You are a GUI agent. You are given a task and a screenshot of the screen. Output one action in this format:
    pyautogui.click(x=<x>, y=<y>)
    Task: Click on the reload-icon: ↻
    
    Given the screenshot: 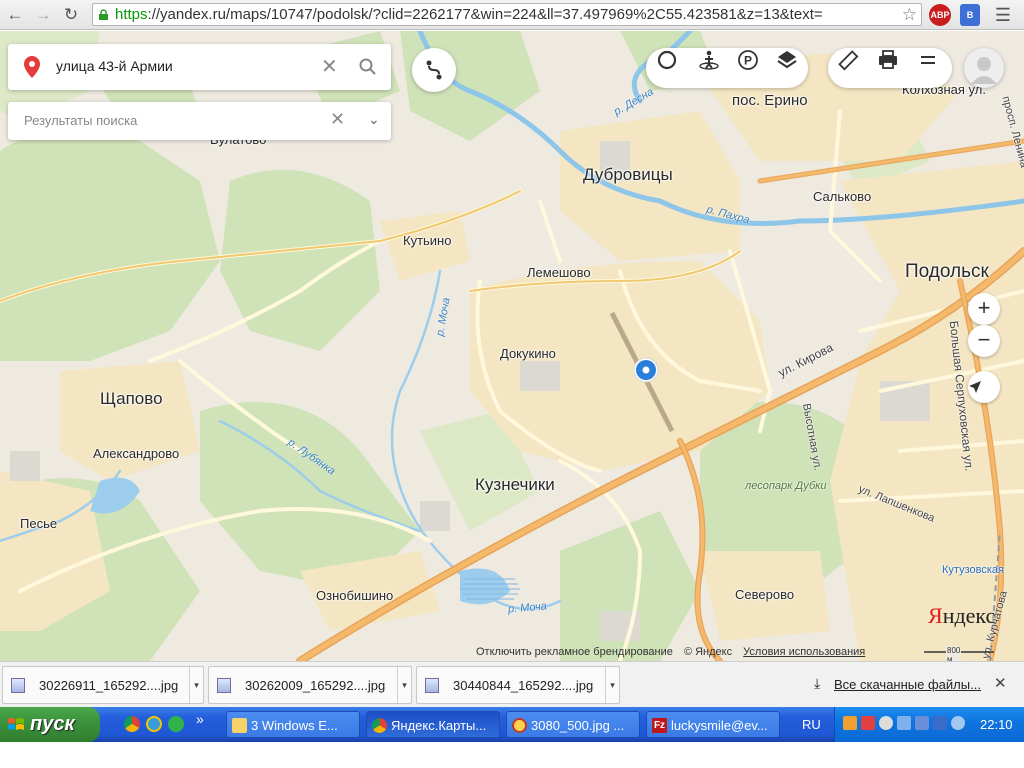 What is the action you would take?
    pyautogui.click(x=71, y=15)
    